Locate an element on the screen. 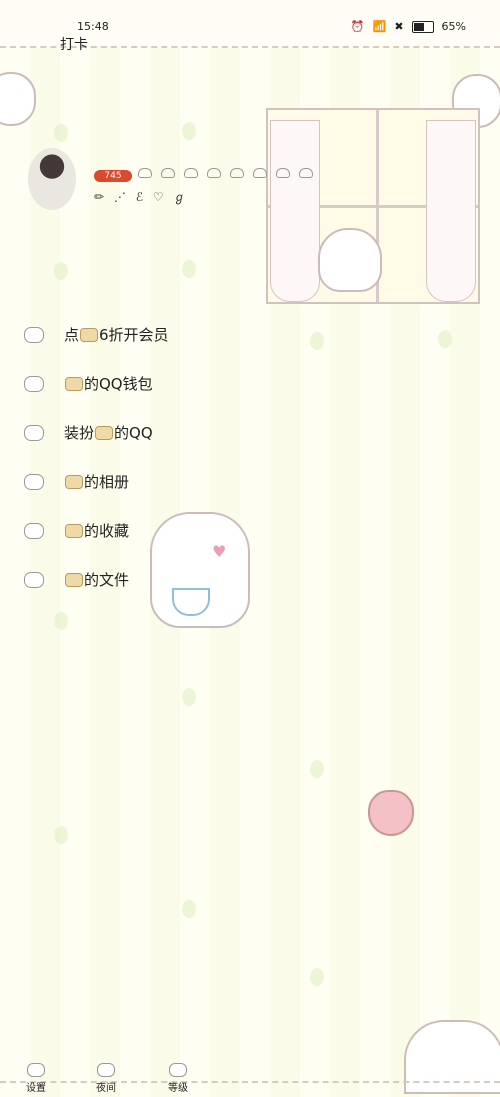 This screenshot has height=1097, width=500. status-icons: ⏰ 📶 ✖ 65% is located at coordinates (408, 26).